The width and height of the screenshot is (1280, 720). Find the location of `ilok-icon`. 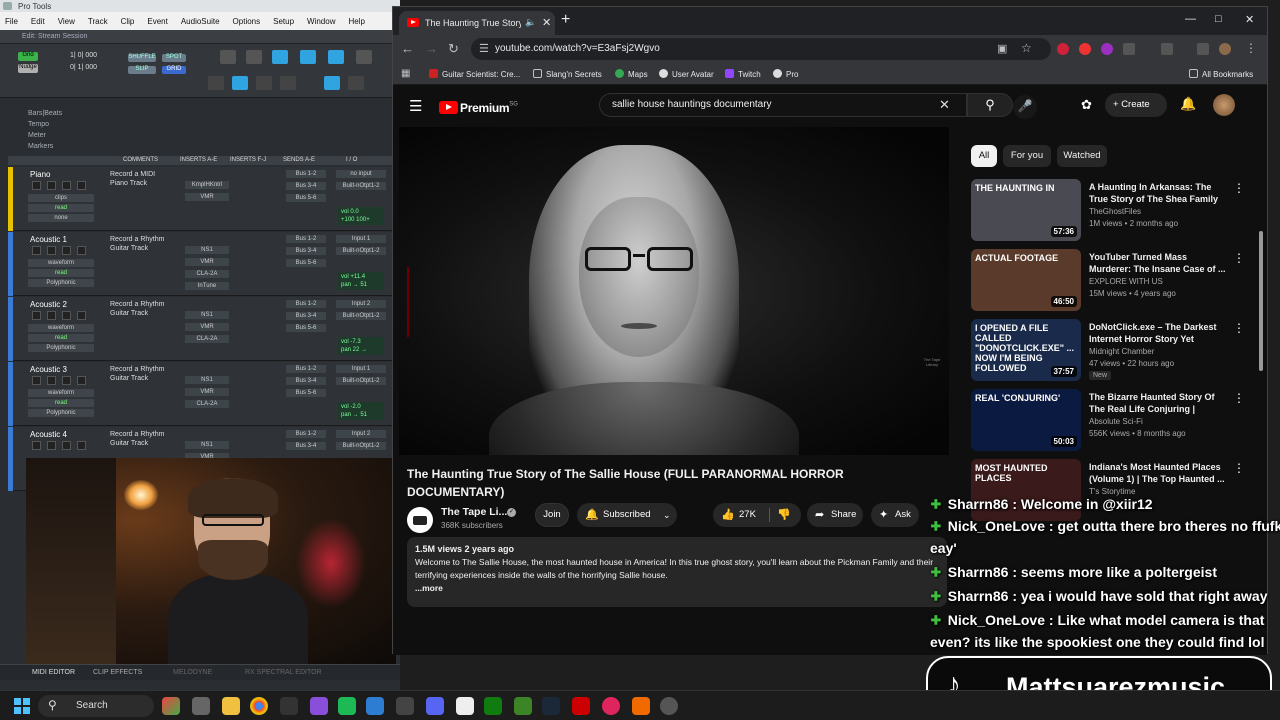

ilok-icon is located at coordinates (289, 706).